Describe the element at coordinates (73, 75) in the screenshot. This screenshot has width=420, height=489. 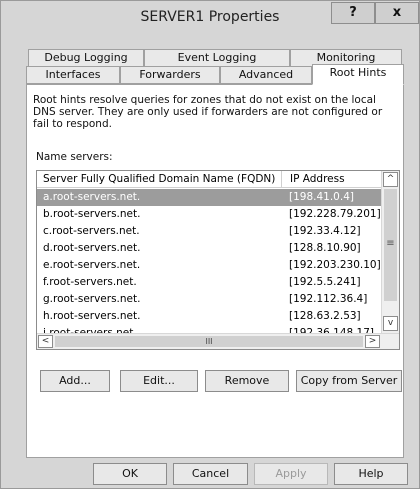
I see `tab-interfaces: Interfaces` at that location.